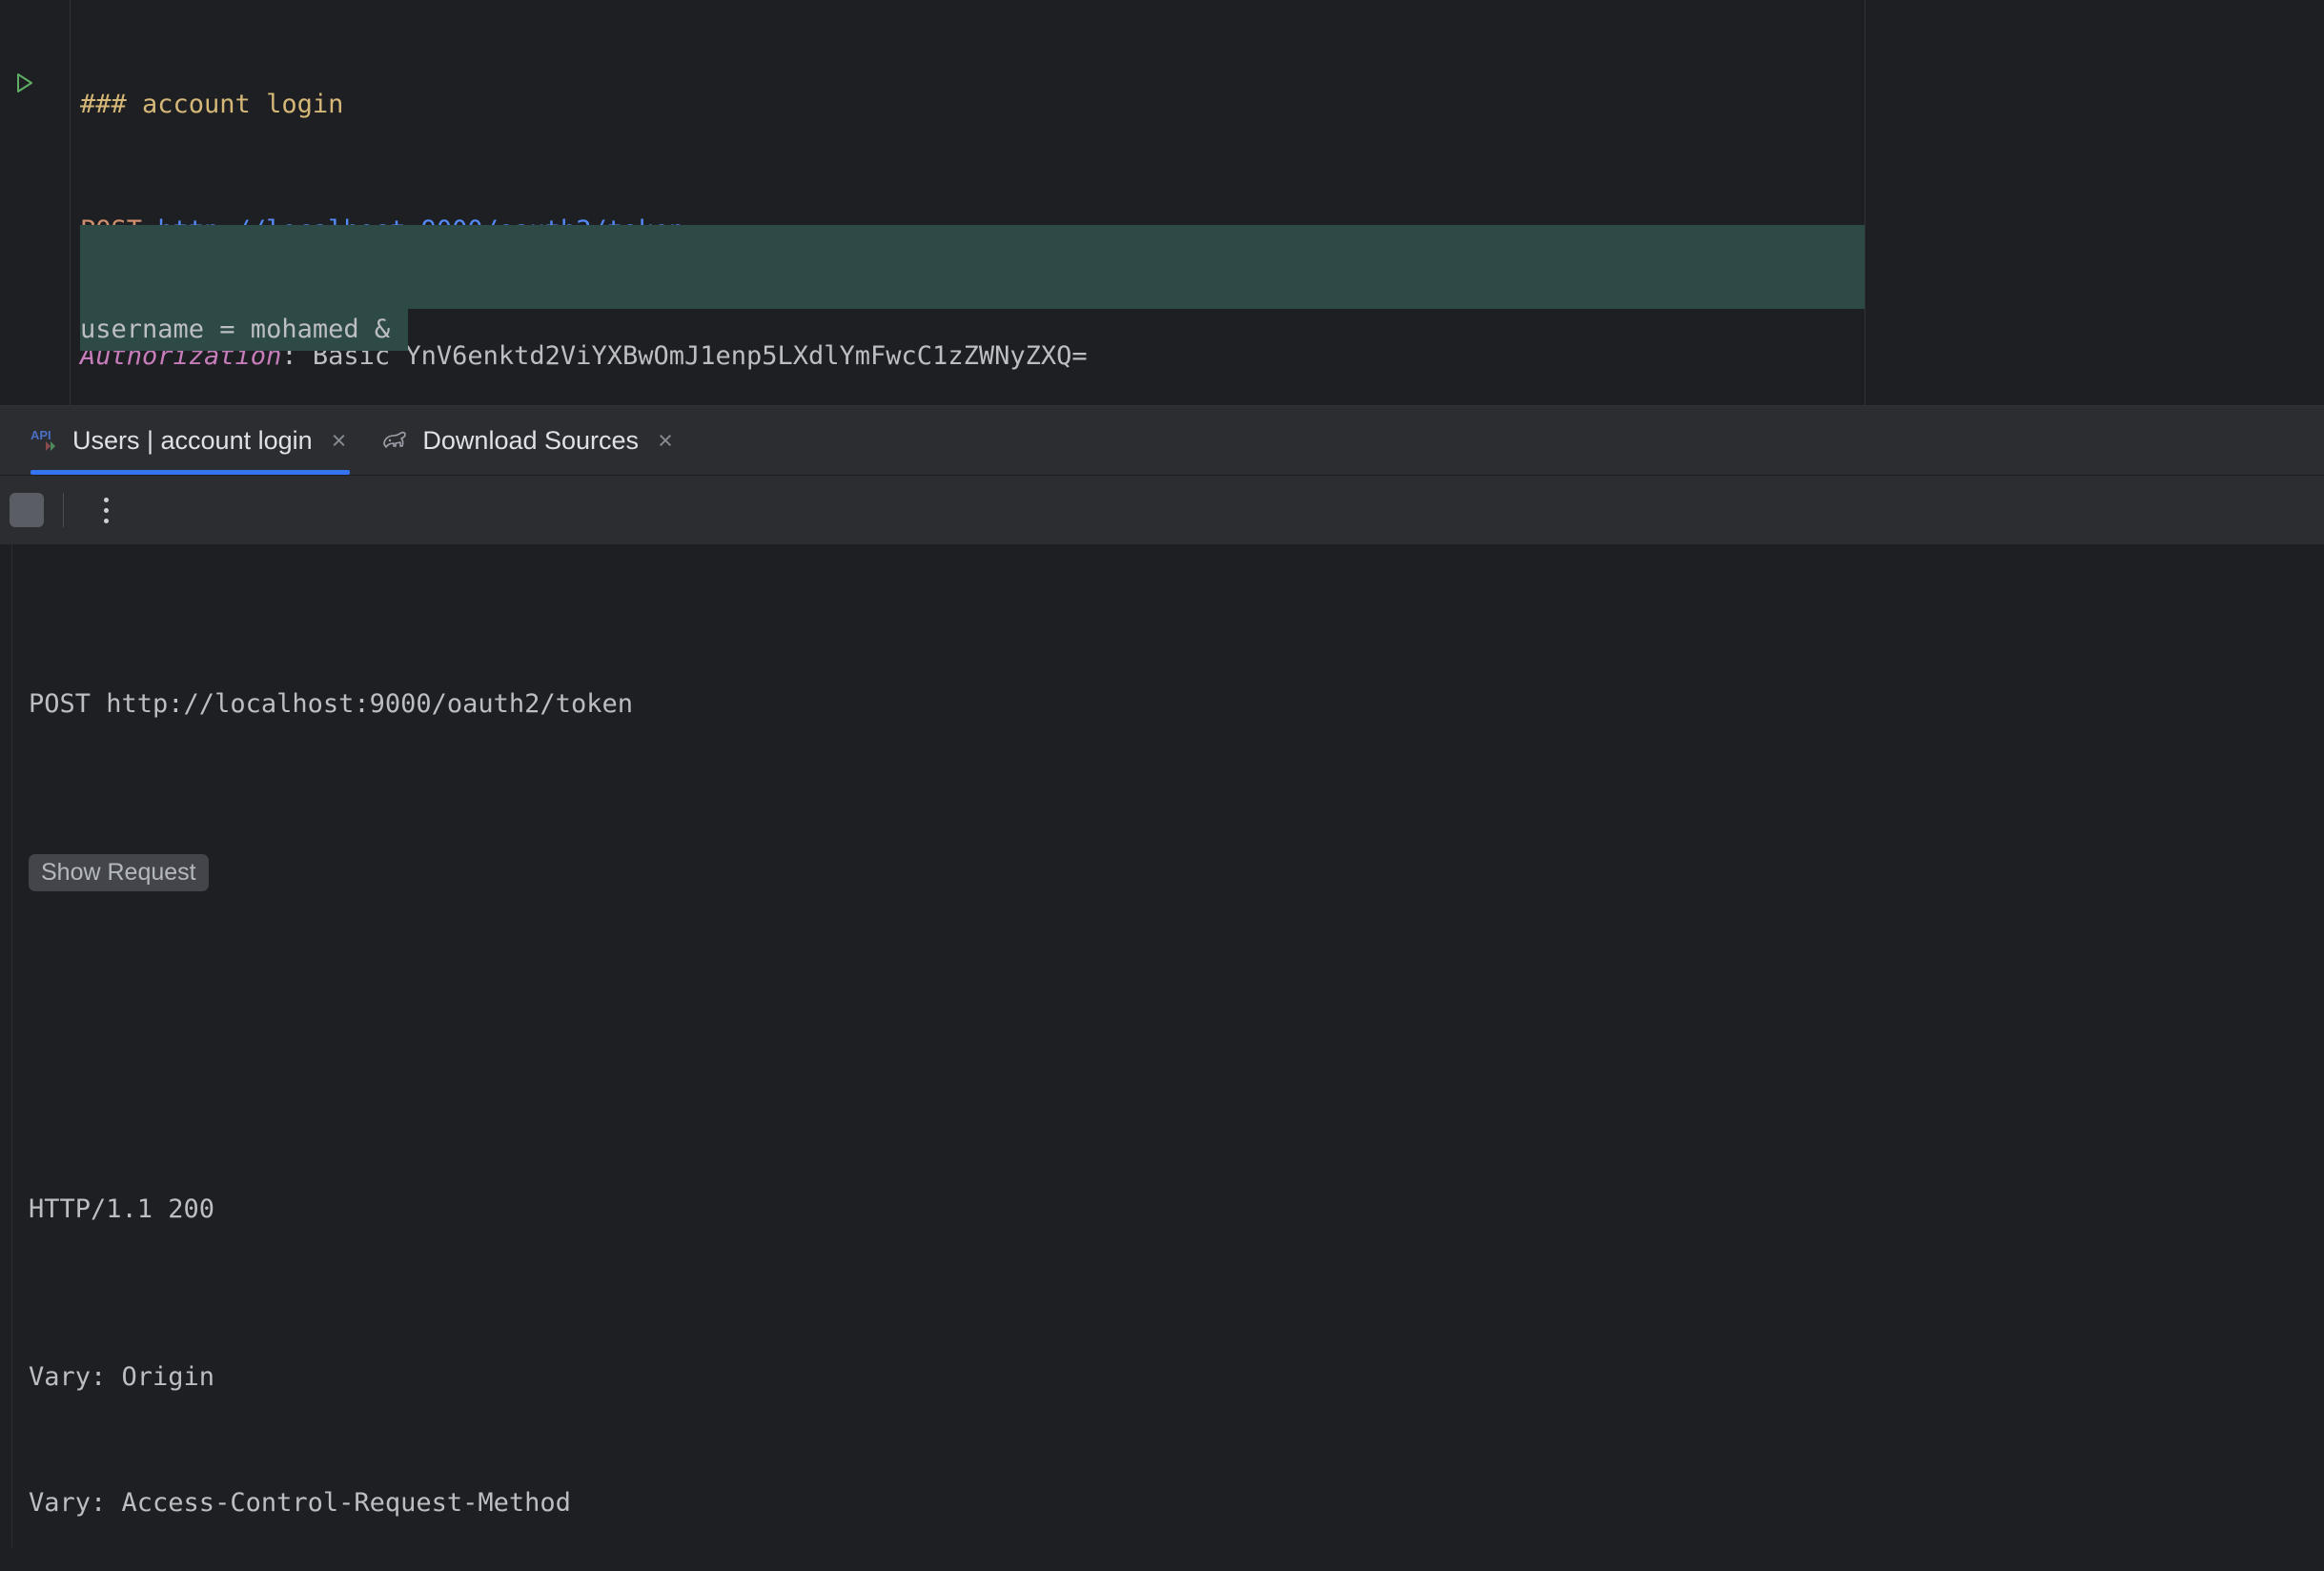 This screenshot has height=1571, width=2324. Describe the element at coordinates (192, 440) in the screenshot. I see `tab-label: Users | account login` at that location.